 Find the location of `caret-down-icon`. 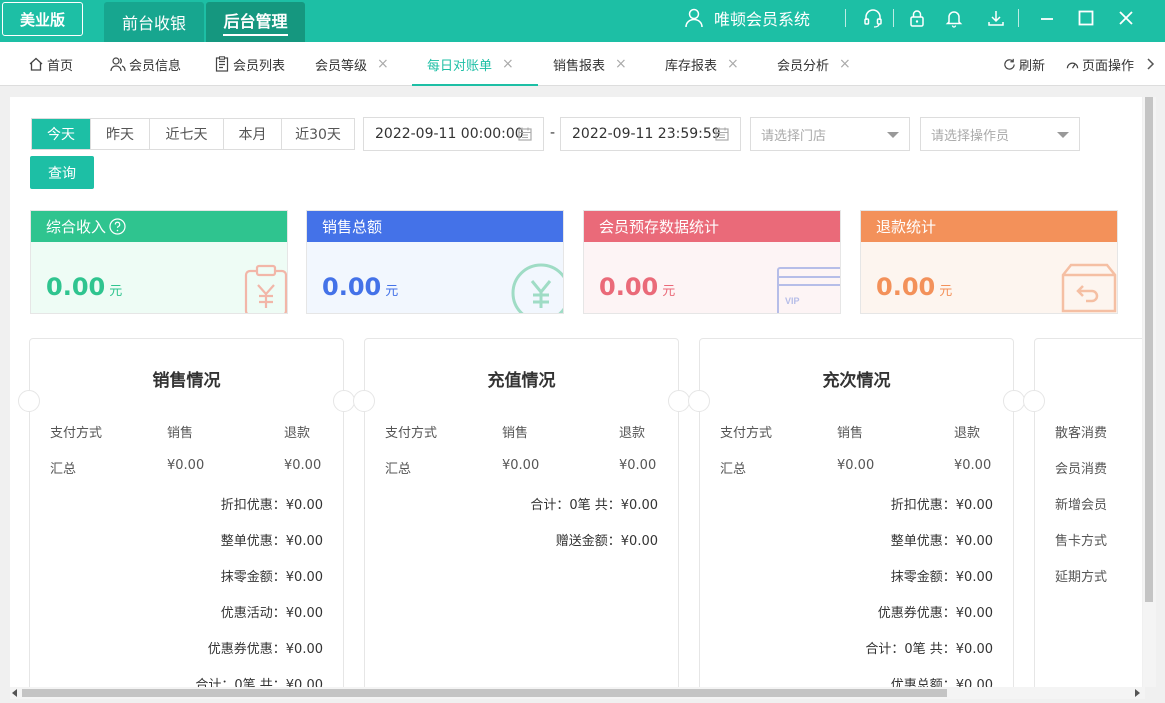

caret-down-icon is located at coordinates (893, 135).